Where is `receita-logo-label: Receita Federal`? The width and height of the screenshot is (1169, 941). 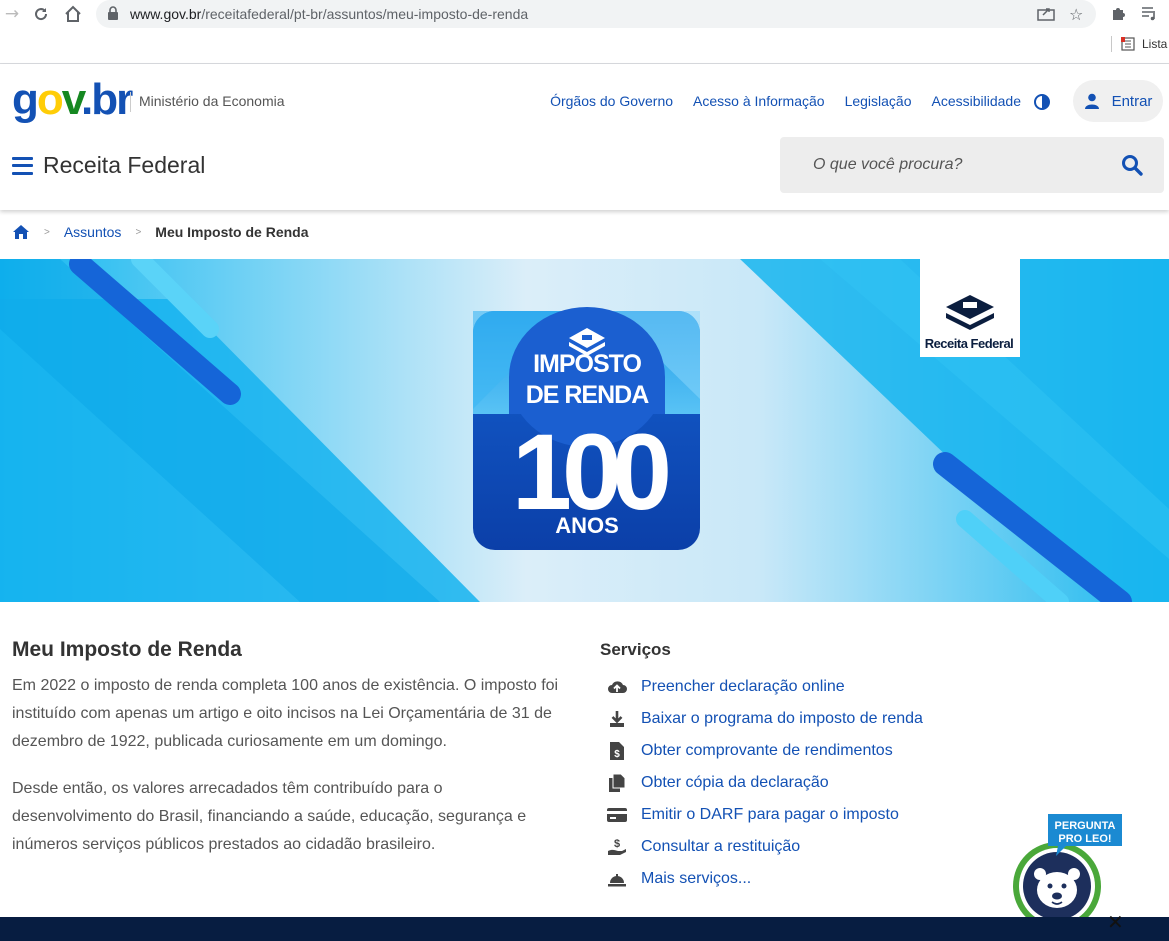 receita-logo-label: Receita Federal is located at coordinates (969, 343).